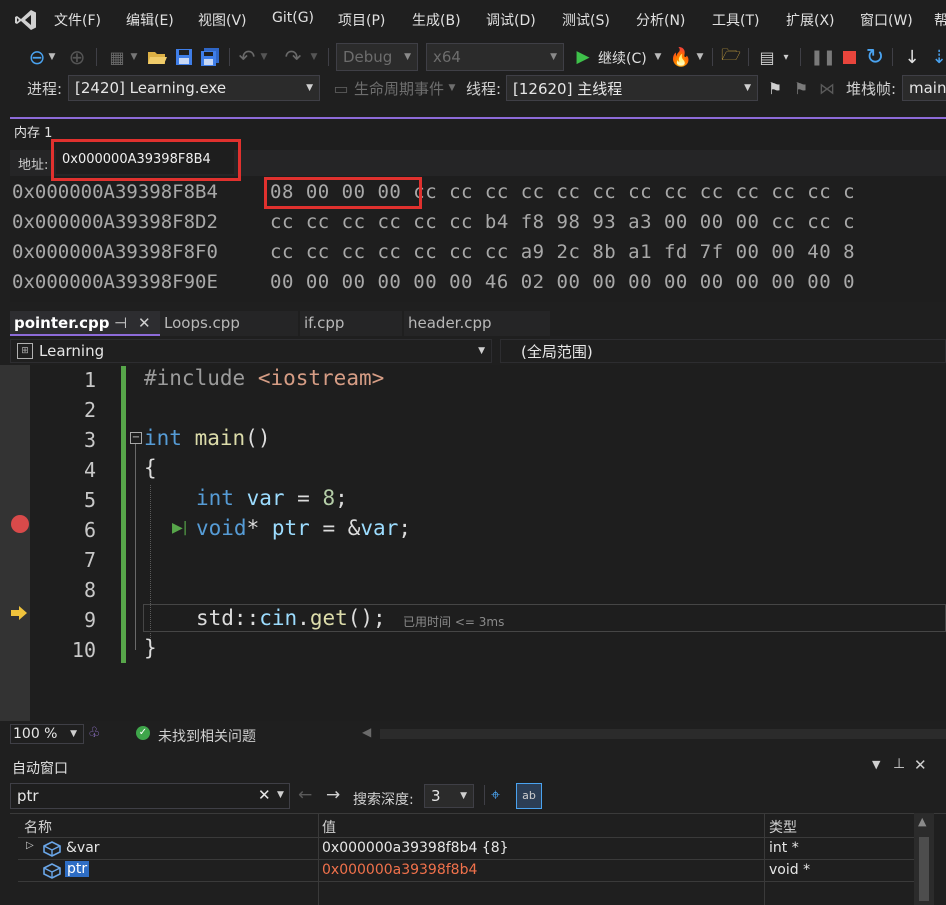  What do you see at coordinates (495, 795) in the screenshot?
I see `pin-data-tip-icon: ⌖` at bounding box center [495, 795].